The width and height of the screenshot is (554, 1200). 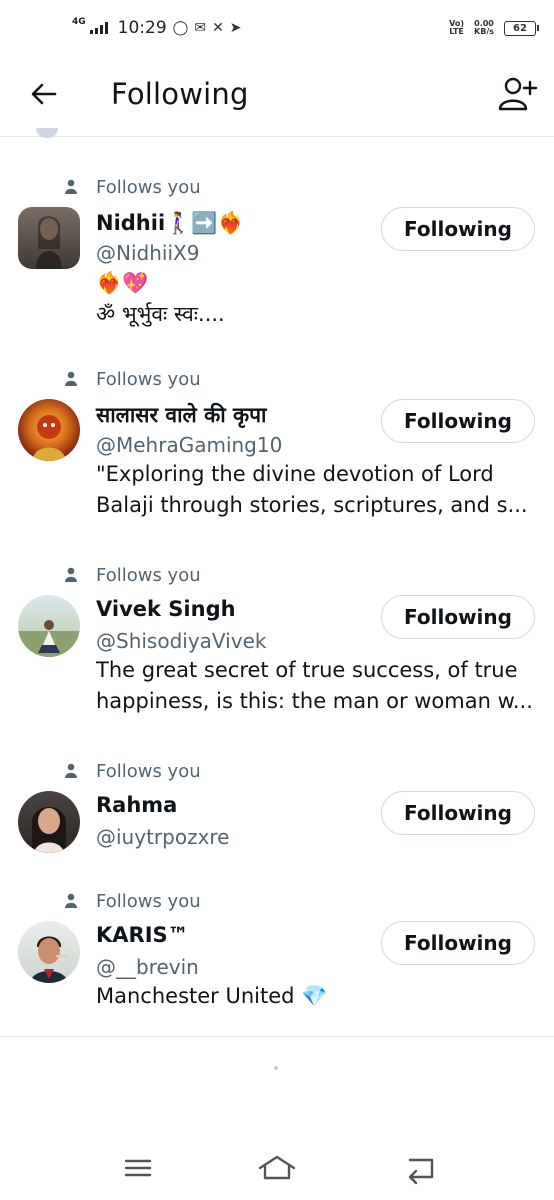 I want to click on mail-icon: ✉, so click(x=200, y=28).